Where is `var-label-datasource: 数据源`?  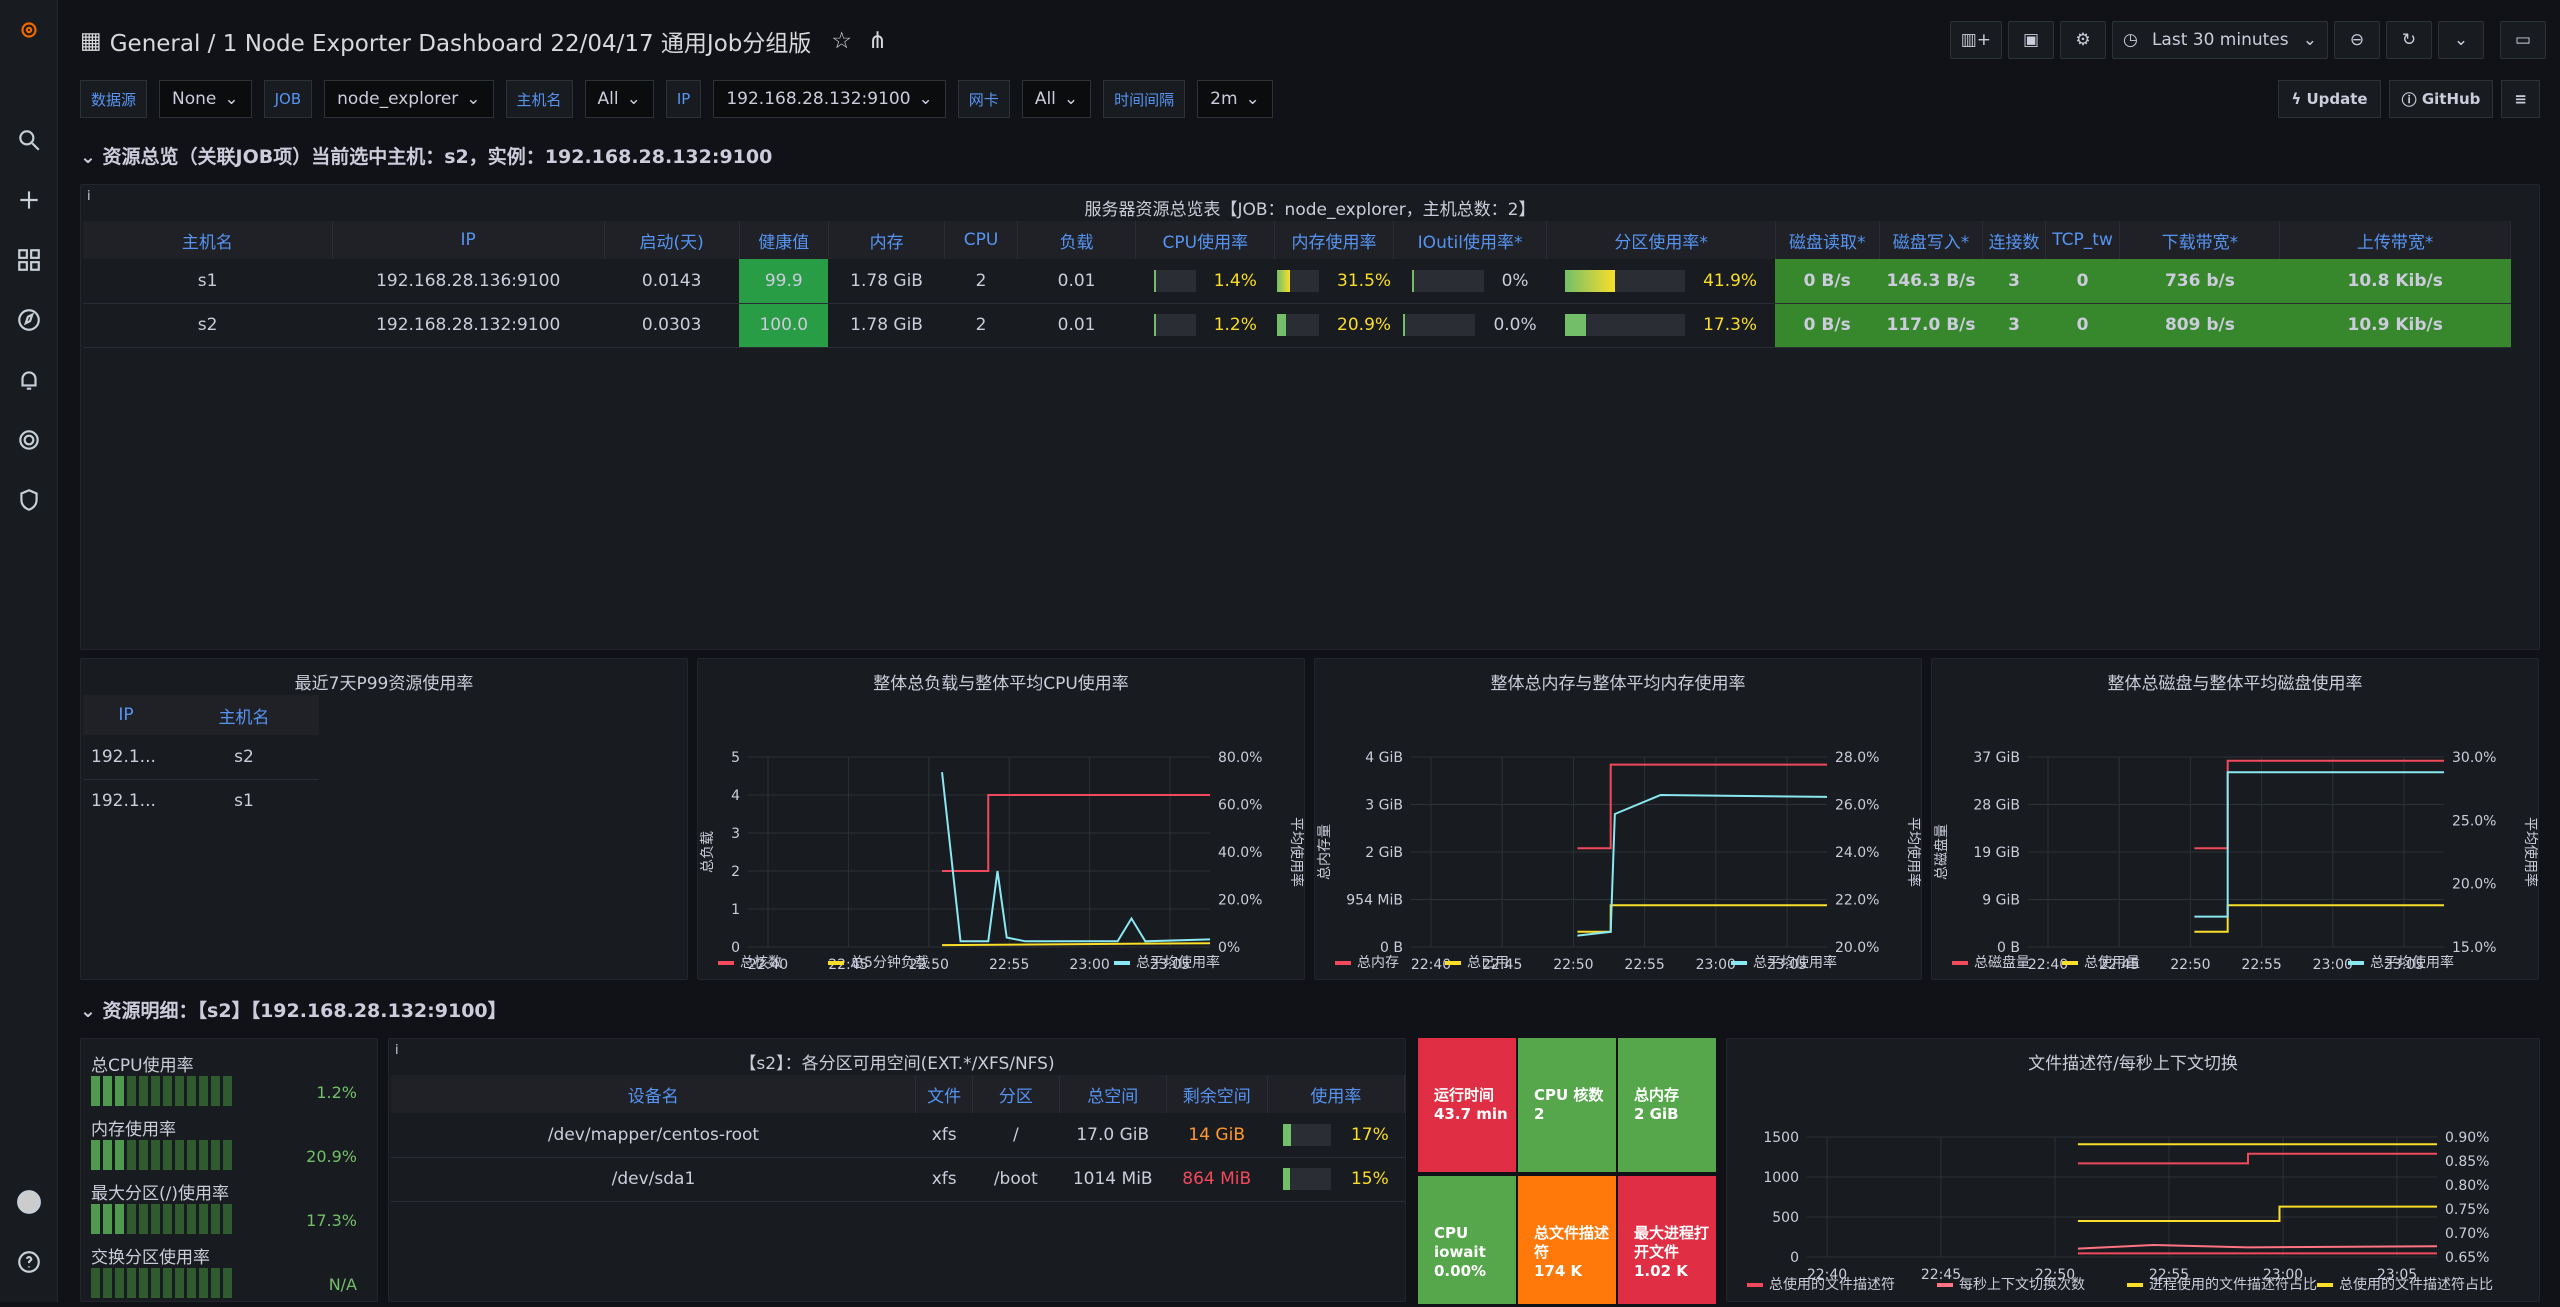 var-label-datasource: 数据源 is located at coordinates (114, 99).